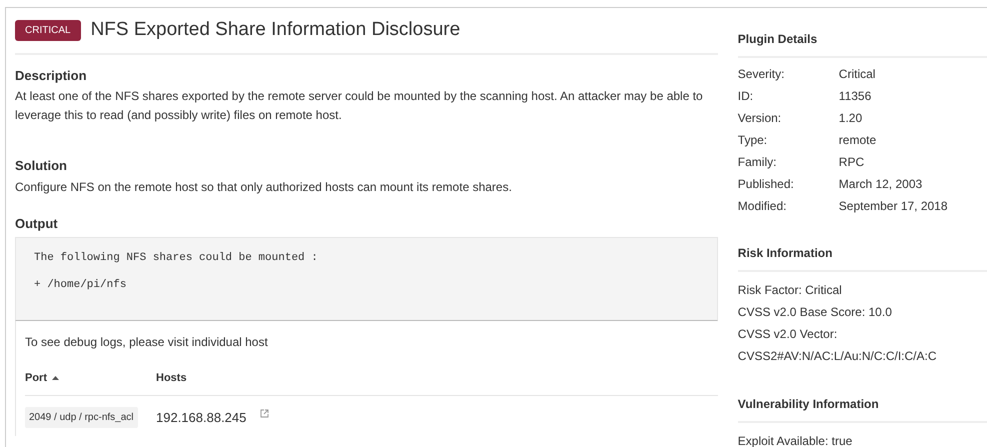 The image size is (987, 447). What do you see at coordinates (146, 342) in the screenshot?
I see `debug-note: To see debug logs, please visit individual host` at bounding box center [146, 342].